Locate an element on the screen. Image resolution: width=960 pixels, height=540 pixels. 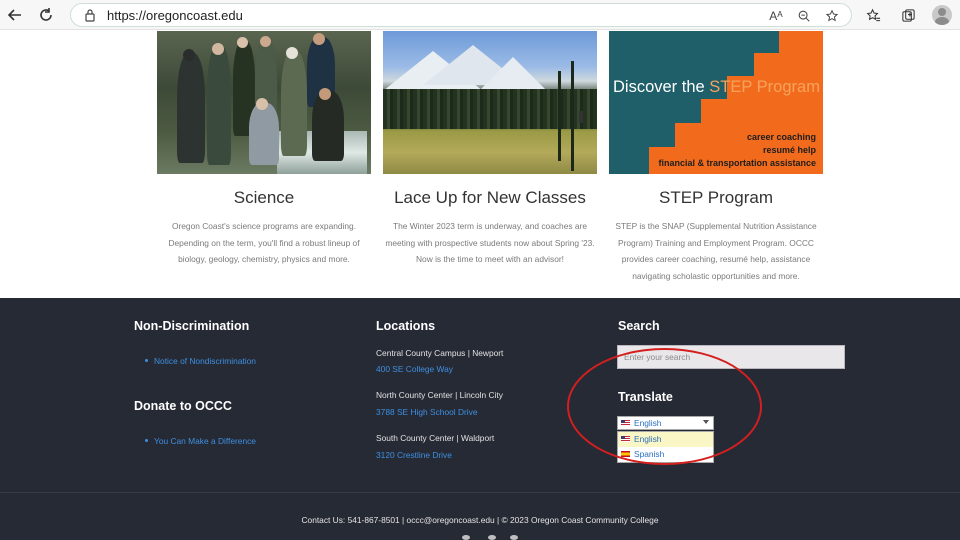
highlight-circle is located at coordinates (664, 406).